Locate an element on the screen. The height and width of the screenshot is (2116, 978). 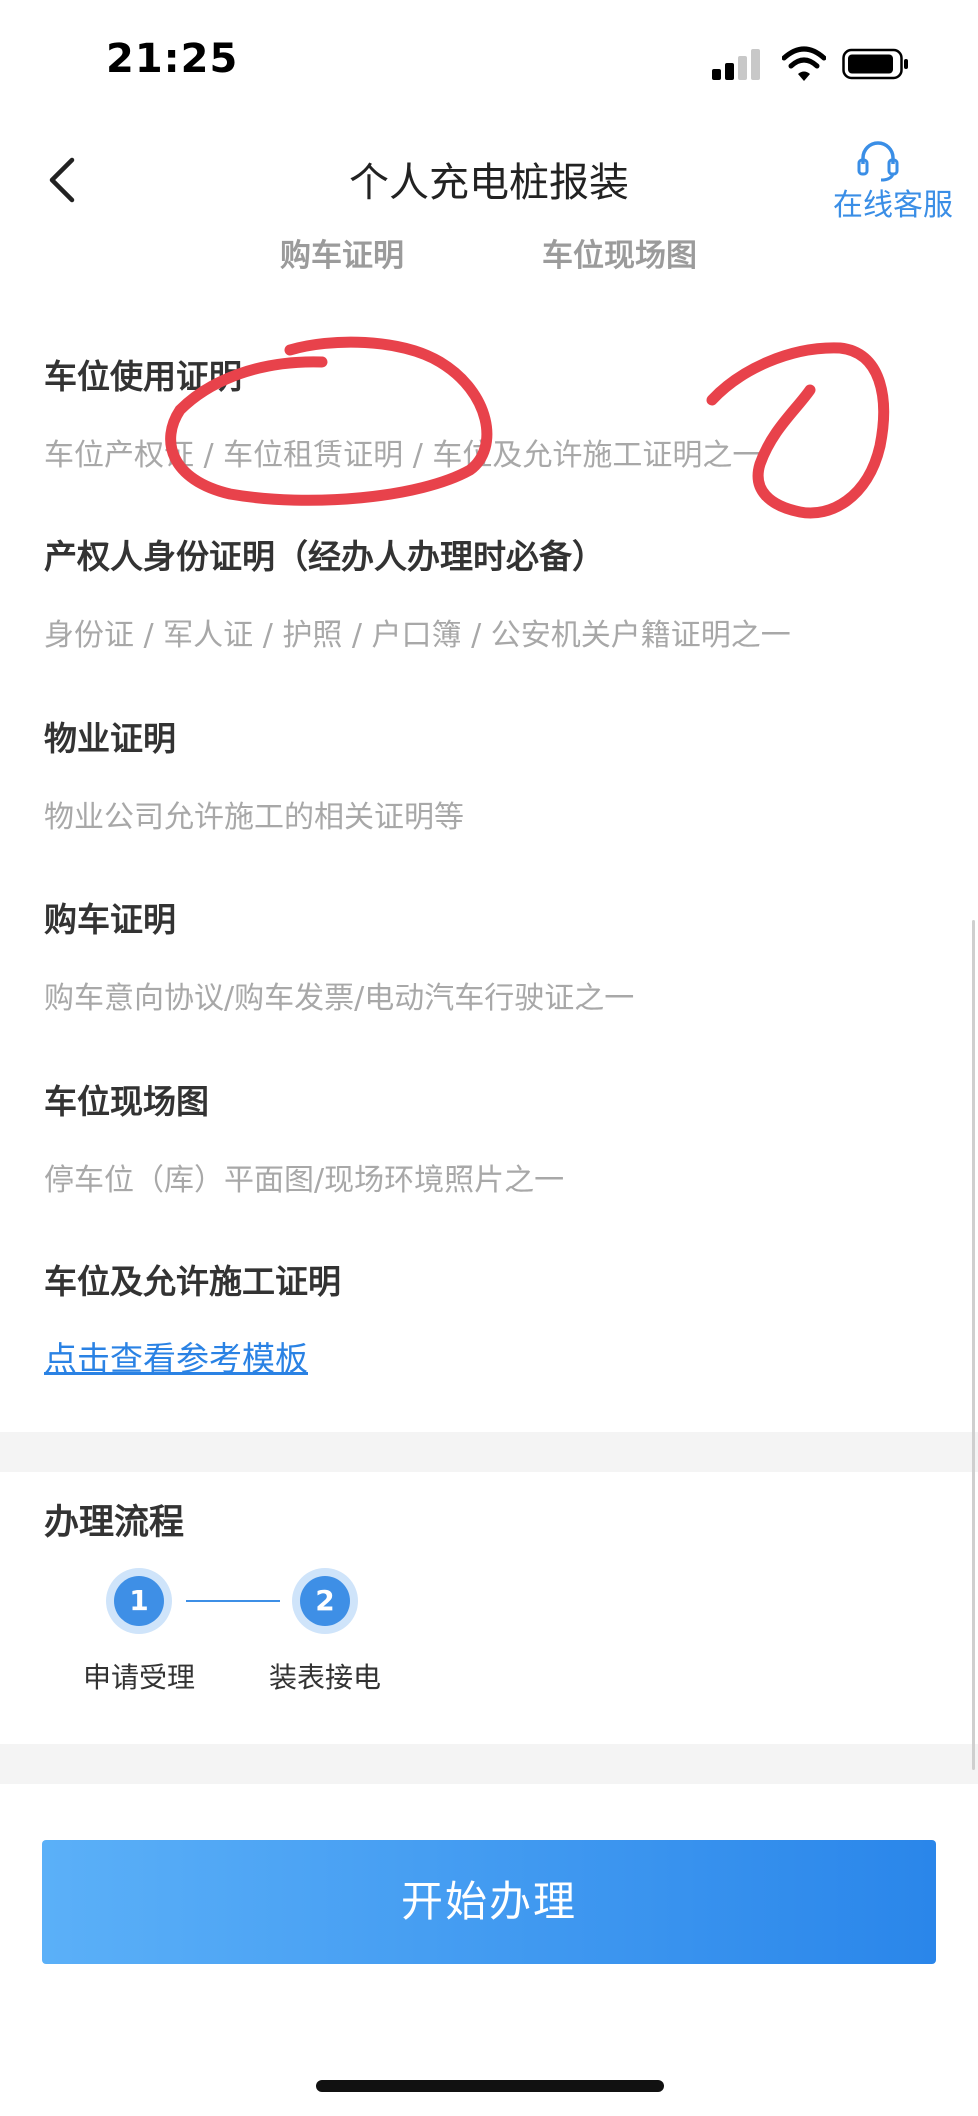
online-service-button: 在线客服 is located at coordinates (893, 180).